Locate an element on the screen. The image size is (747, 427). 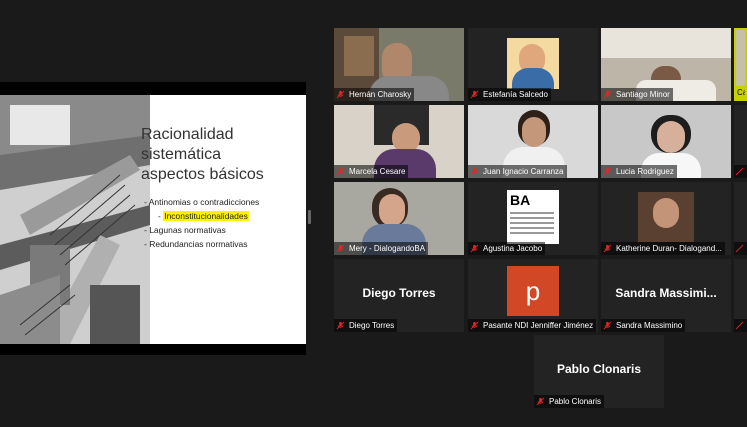
participant-tile: Diego Torres Diego Torres is located at coordinates (399, 295).